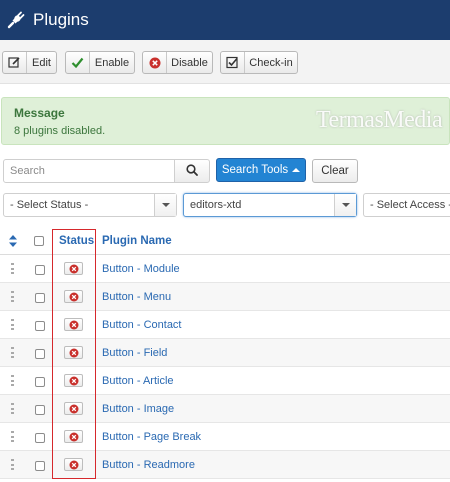 This screenshot has width=450, height=482. Describe the element at coordinates (137, 241) in the screenshot. I see `plugin-name-column-header: Plugin Name` at that location.